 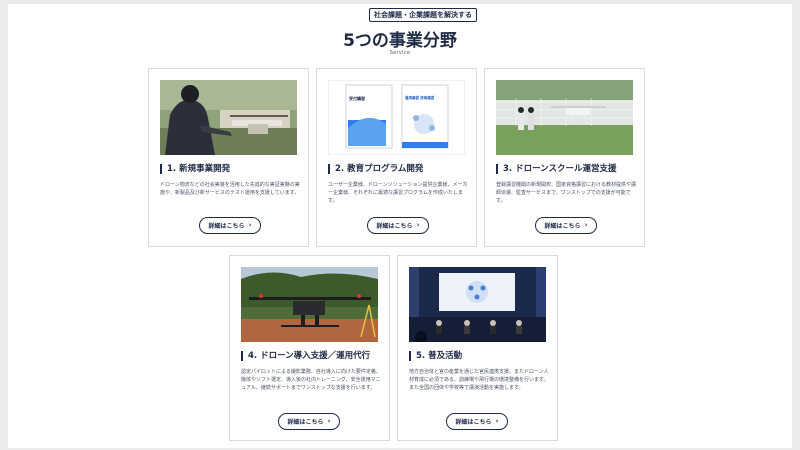 I want to click on card-title: 3. ドローンスクール運営支援, so click(x=568, y=169).